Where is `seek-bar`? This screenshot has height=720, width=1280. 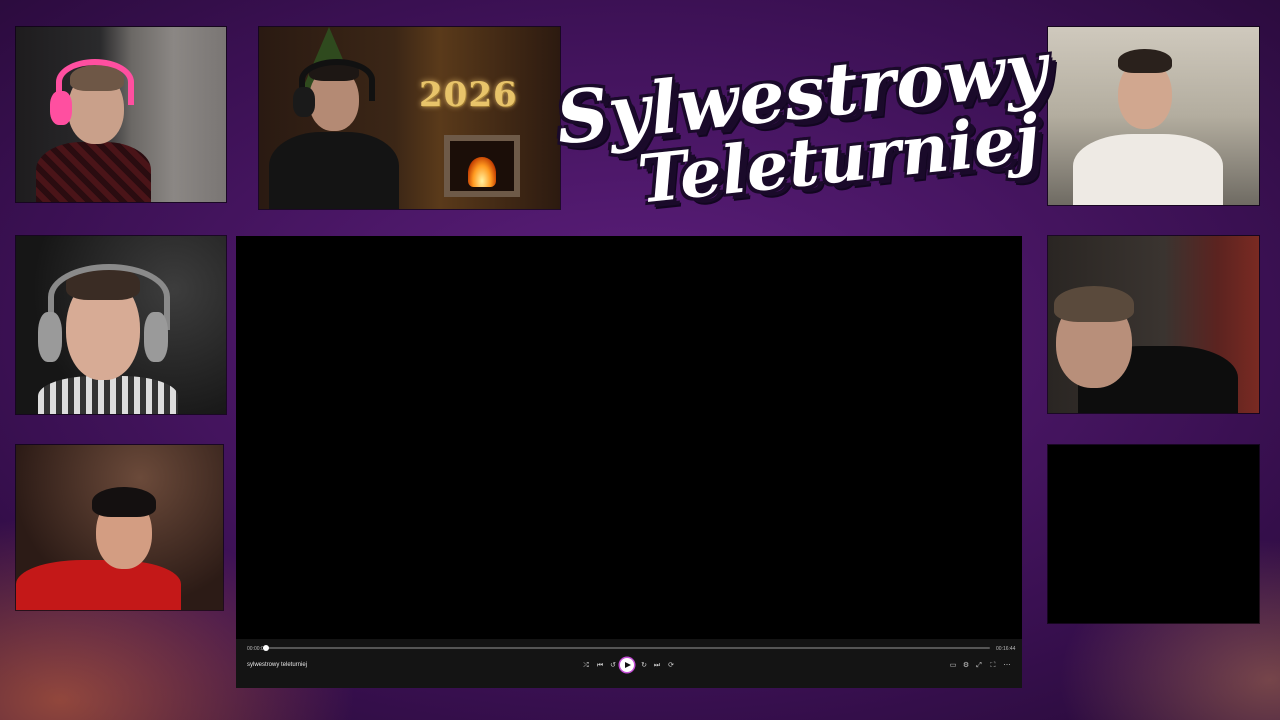 seek-bar is located at coordinates (626, 648).